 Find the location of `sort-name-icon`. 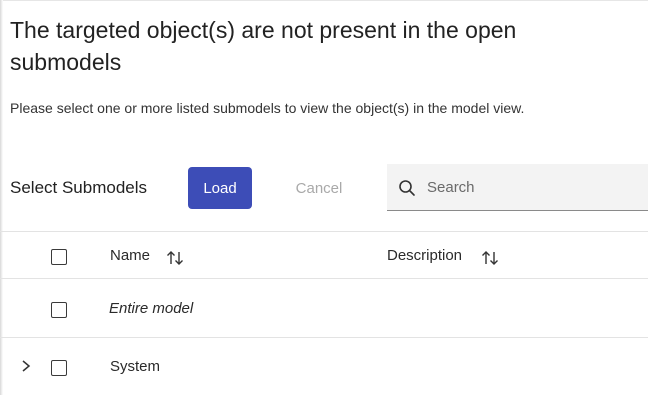

sort-name-icon is located at coordinates (175, 258).